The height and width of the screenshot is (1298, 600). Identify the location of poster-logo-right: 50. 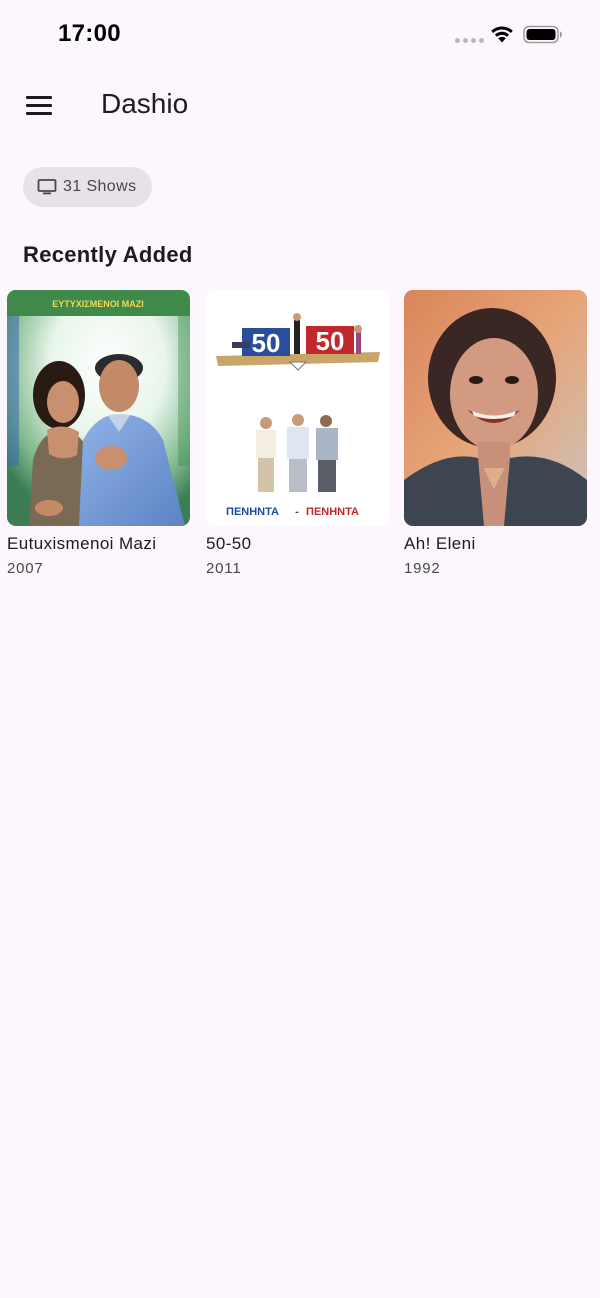
(330, 341).